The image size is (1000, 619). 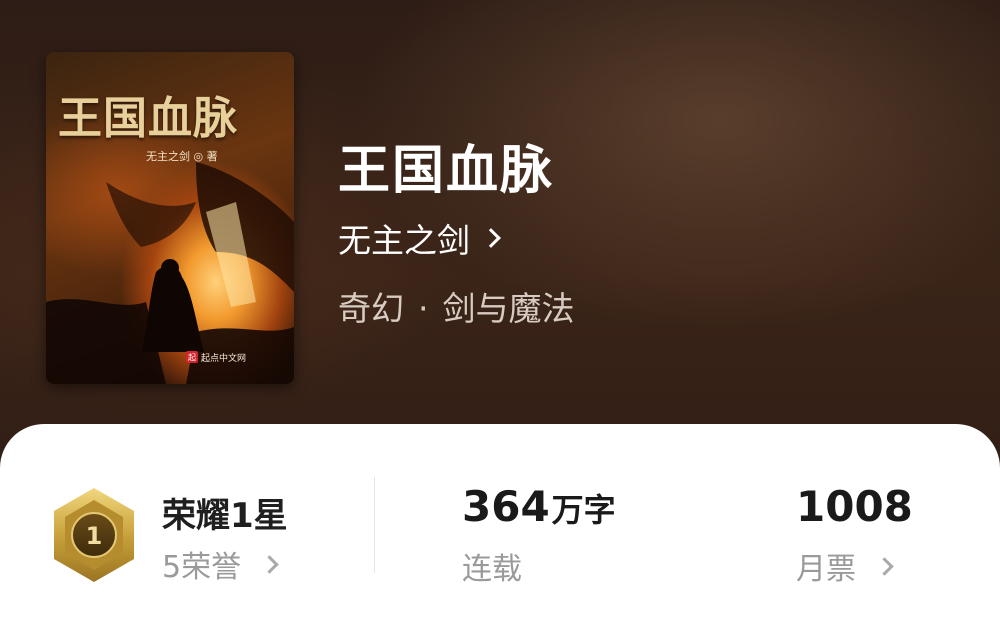 What do you see at coordinates (583, 510) in the screenshot?
I see `word-count-unit: 万字` at bounding box center [583, 510].